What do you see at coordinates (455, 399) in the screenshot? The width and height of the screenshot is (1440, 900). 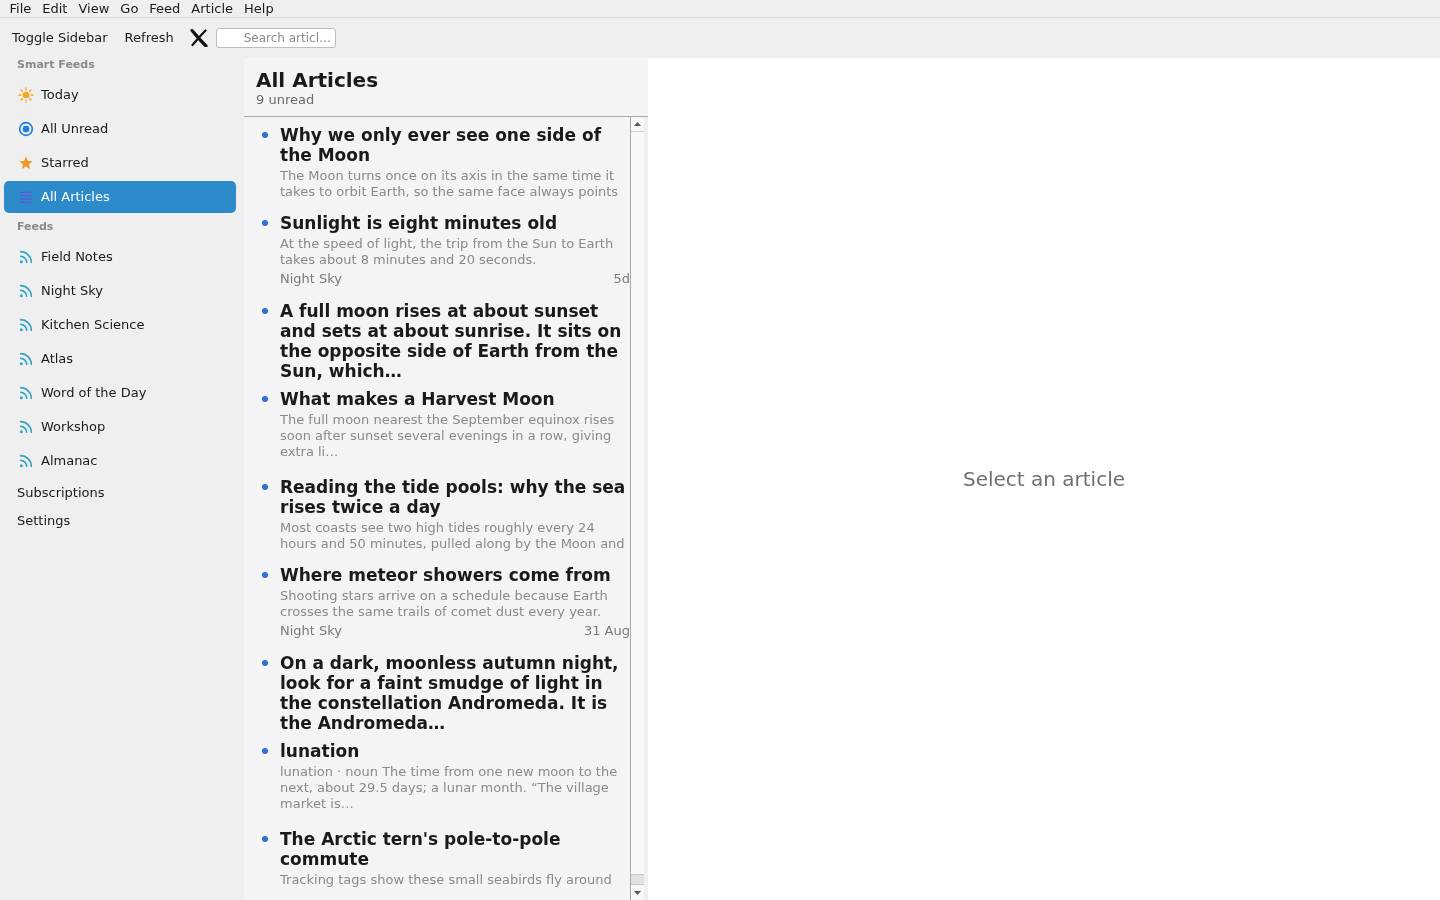 I see `article-title: What makes a Harvest Moon` at bounding box center [455, 399].